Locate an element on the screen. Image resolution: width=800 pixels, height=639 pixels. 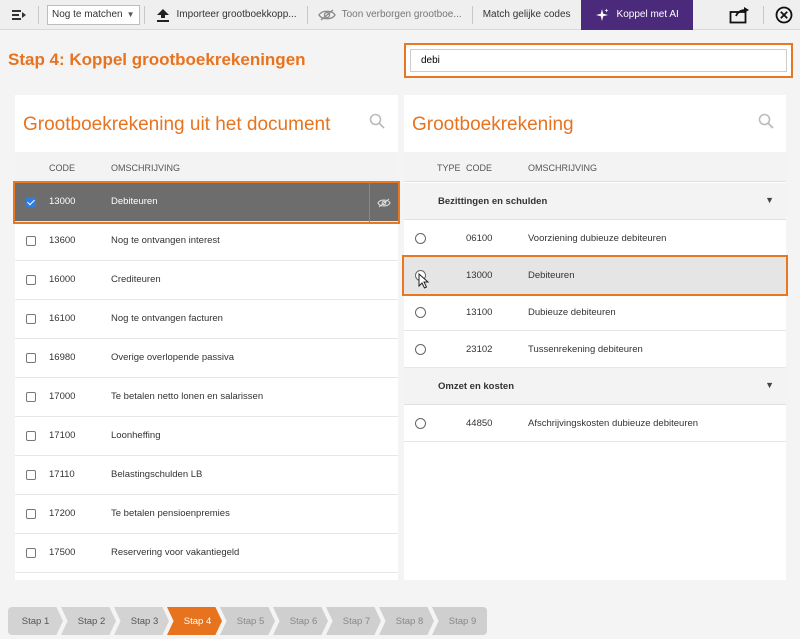
row-description: Voorziening dubieuze debiteuren is located at coordinates (597, 238).